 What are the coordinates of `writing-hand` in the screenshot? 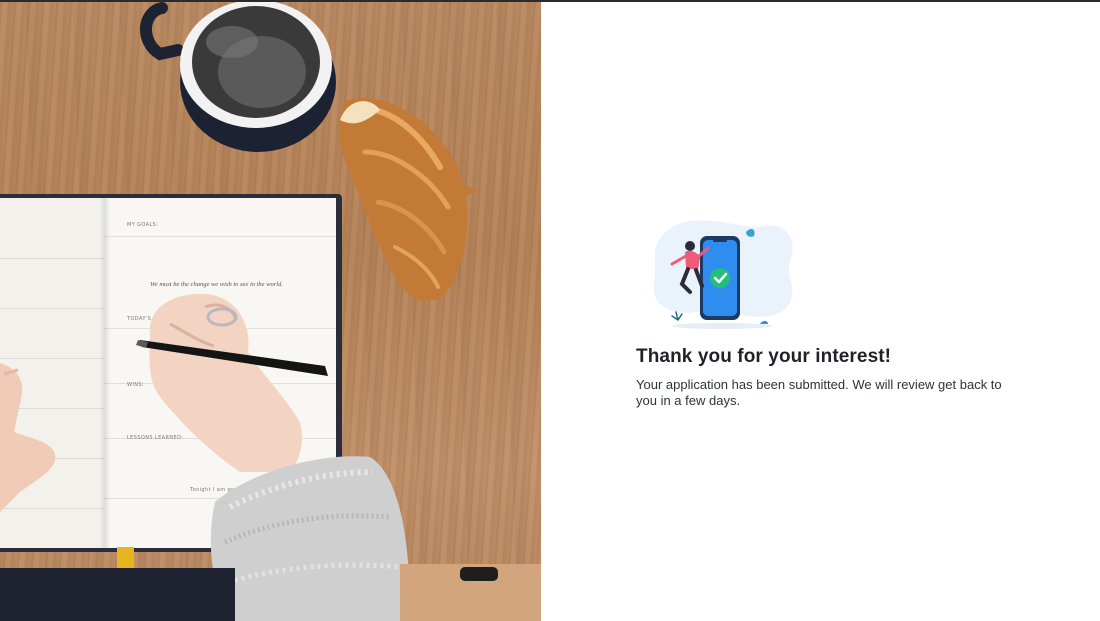 It's located at (232, 382).